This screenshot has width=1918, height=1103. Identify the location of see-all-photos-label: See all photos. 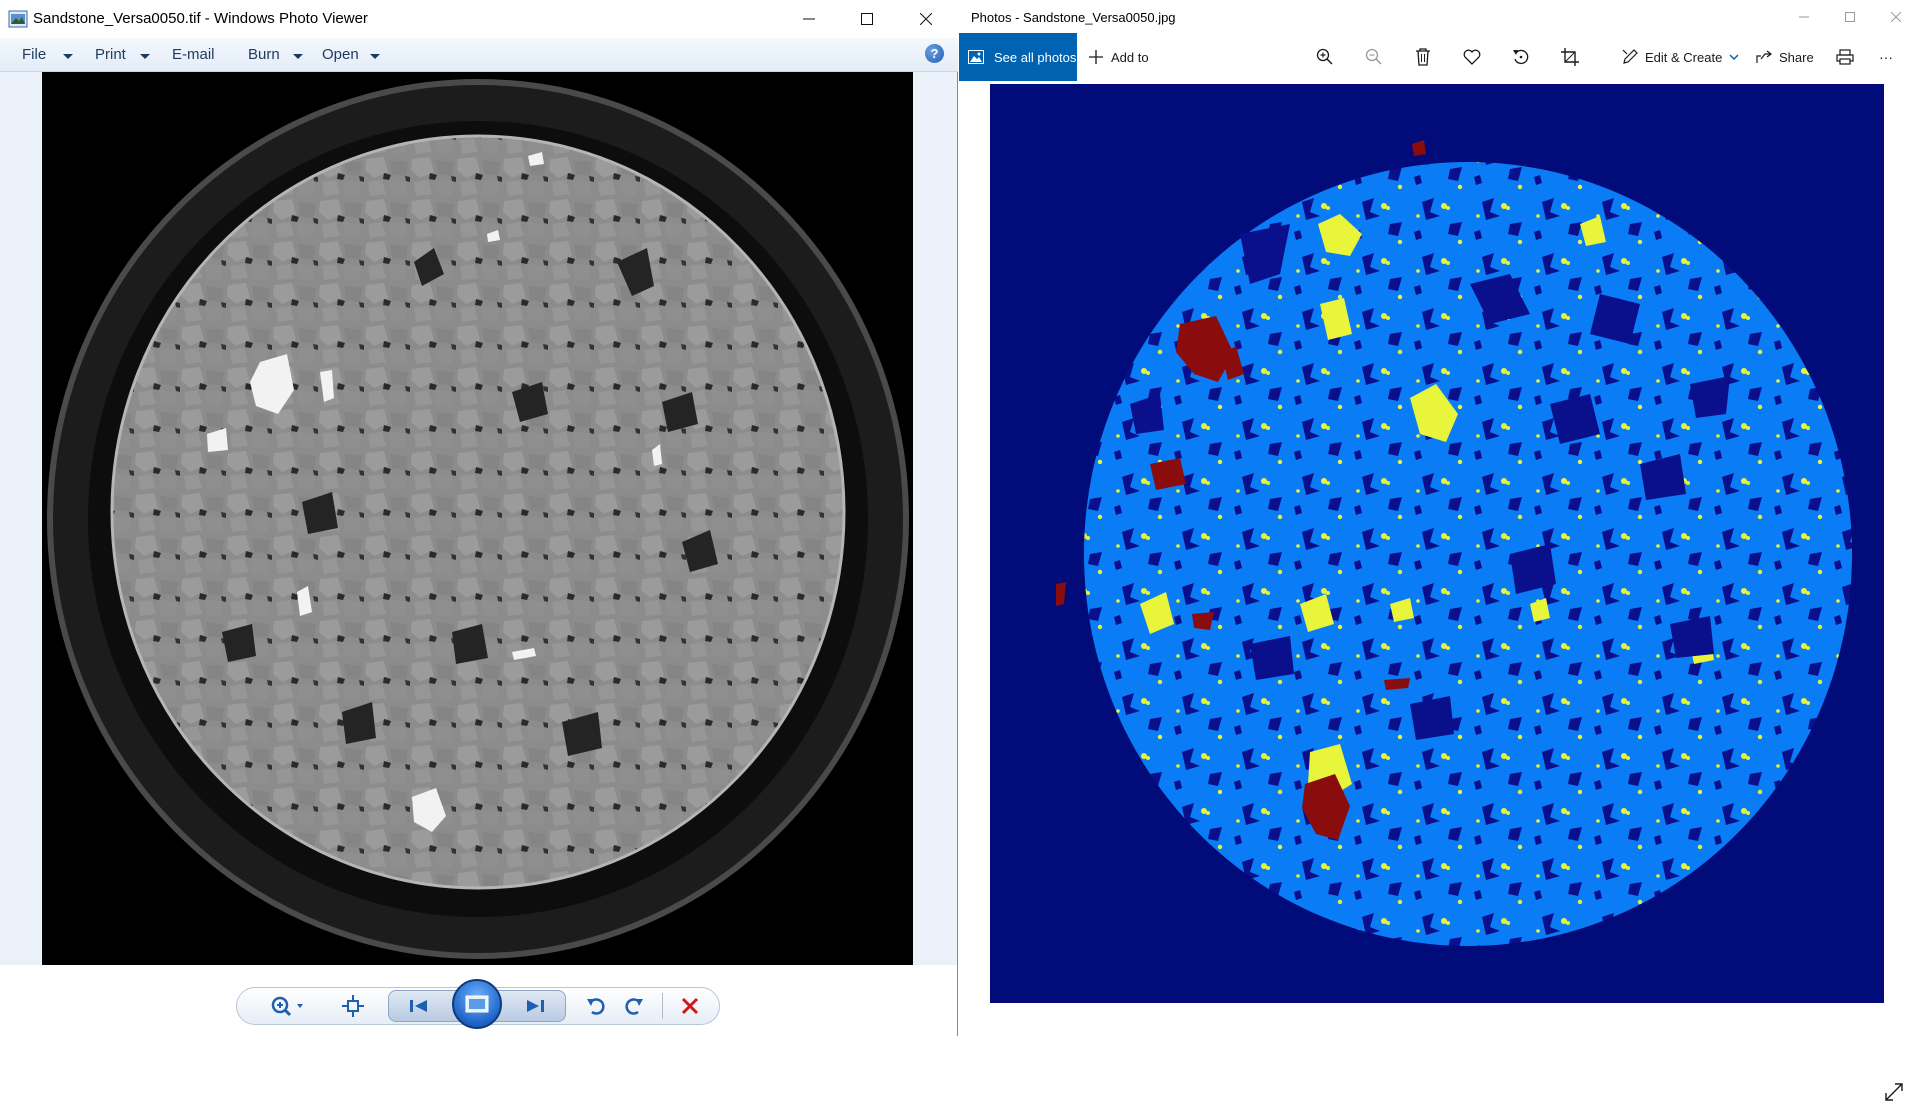
(1035, 57).